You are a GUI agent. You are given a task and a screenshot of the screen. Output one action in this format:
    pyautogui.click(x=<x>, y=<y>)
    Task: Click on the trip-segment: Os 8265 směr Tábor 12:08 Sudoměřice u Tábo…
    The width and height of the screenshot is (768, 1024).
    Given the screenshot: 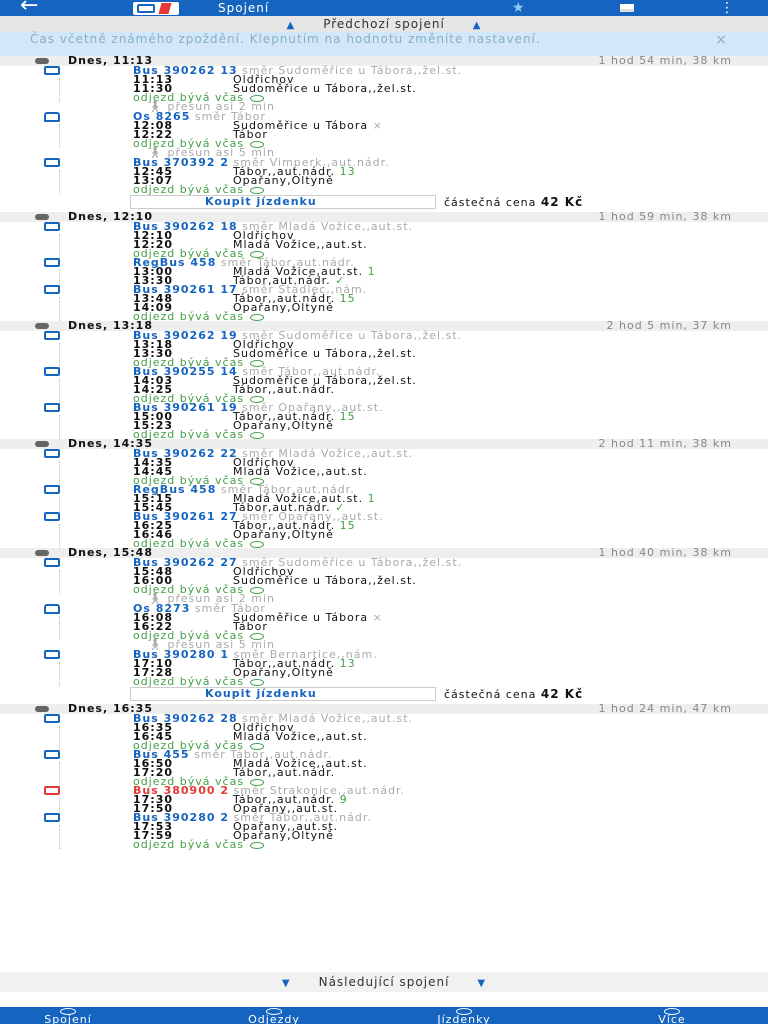 What is the action you would take?
    pyautogui.click(x=384, y=130)
    